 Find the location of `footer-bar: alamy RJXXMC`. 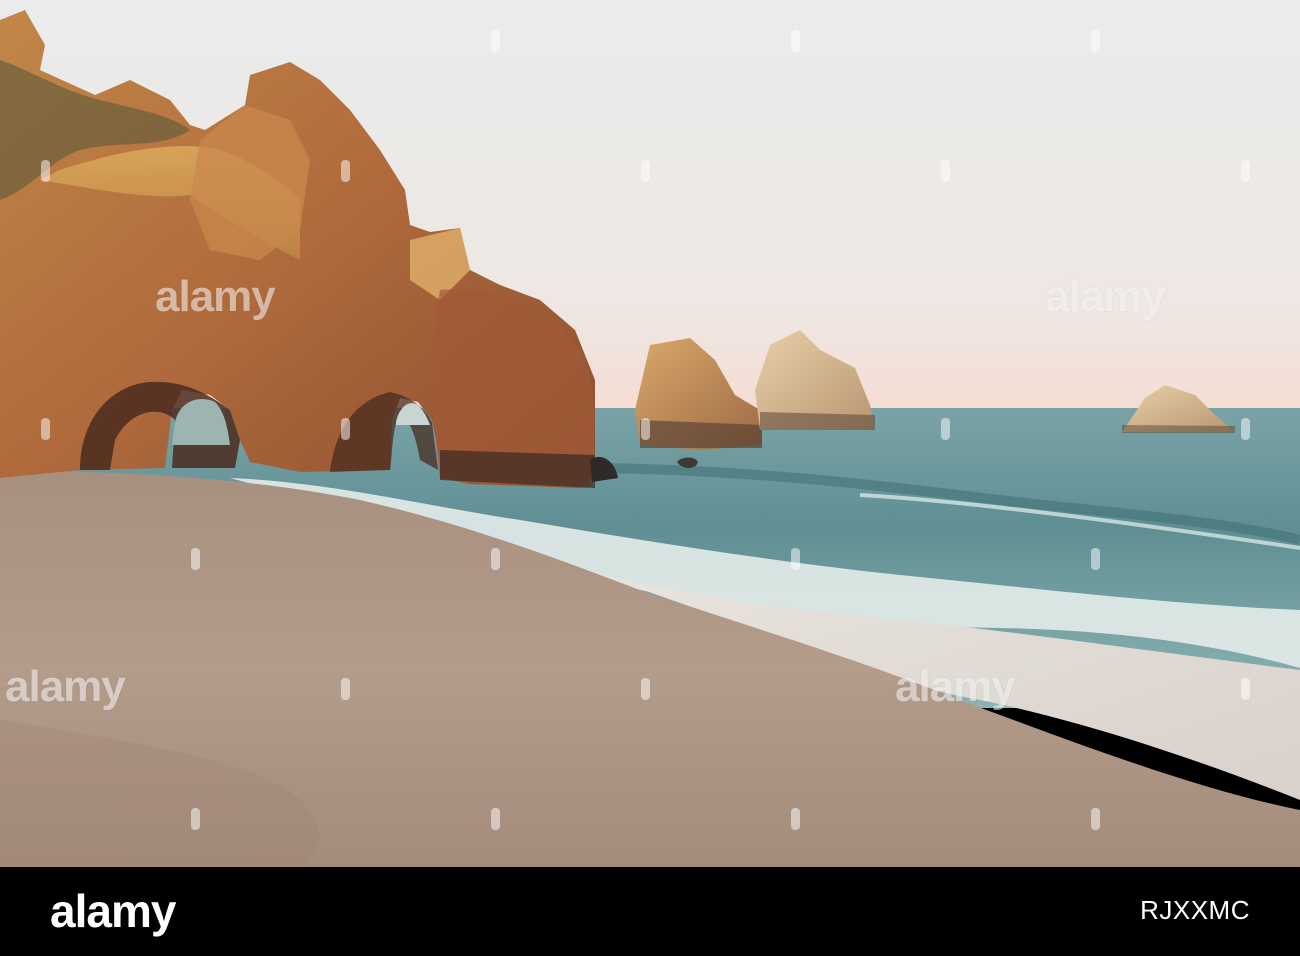

footer-bar: alamy RJXXMC is located at coordinates (650, 911).